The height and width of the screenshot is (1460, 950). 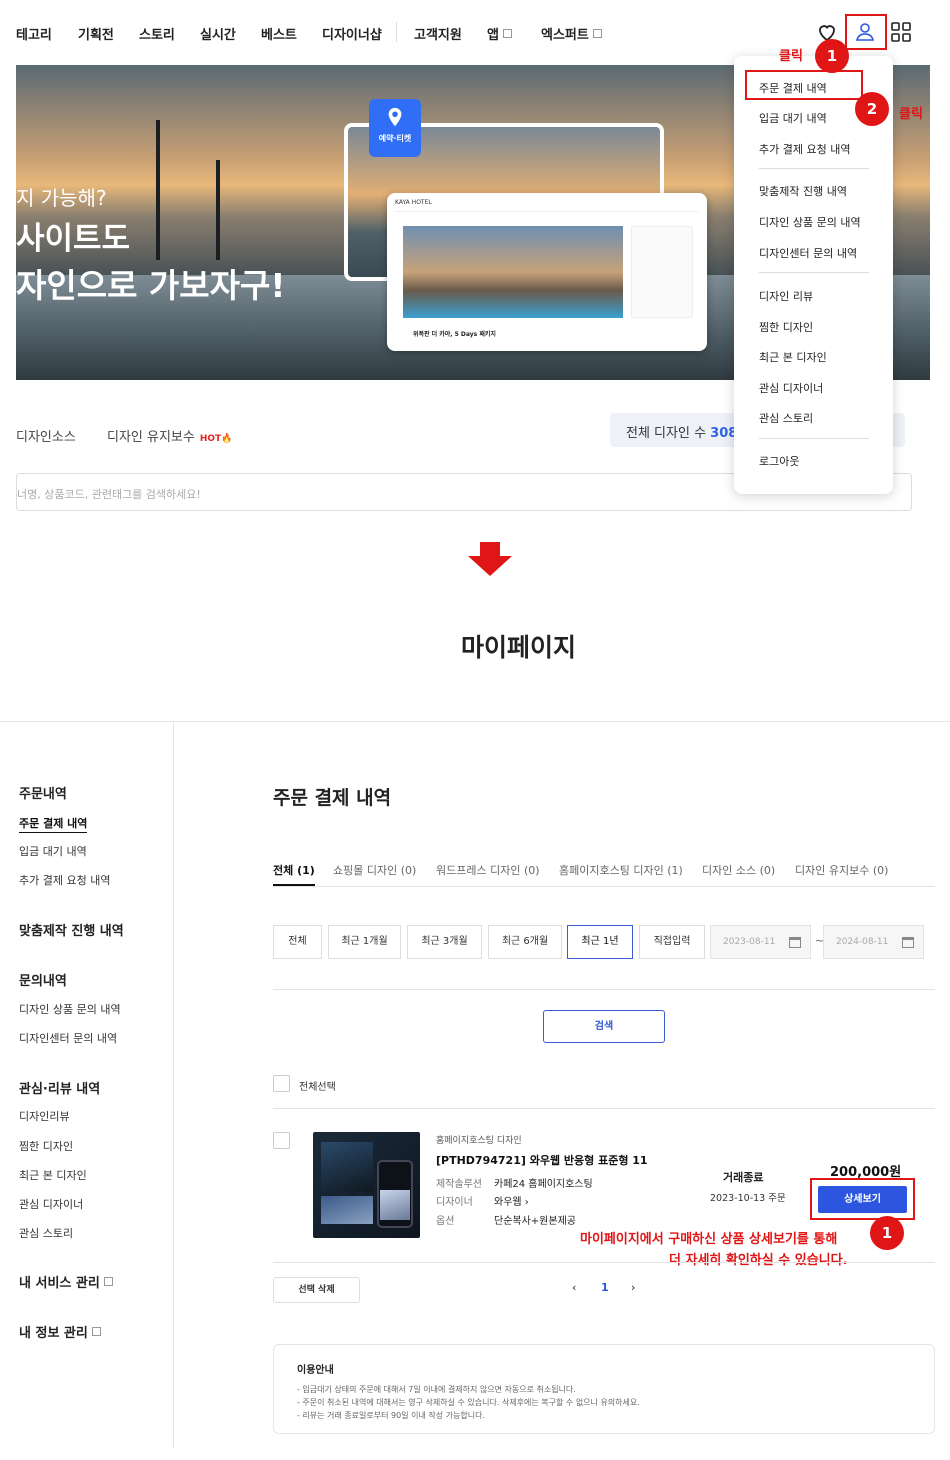 I want to click on tab-source: 디자인 소스 (0), so click(x=738, y=870).